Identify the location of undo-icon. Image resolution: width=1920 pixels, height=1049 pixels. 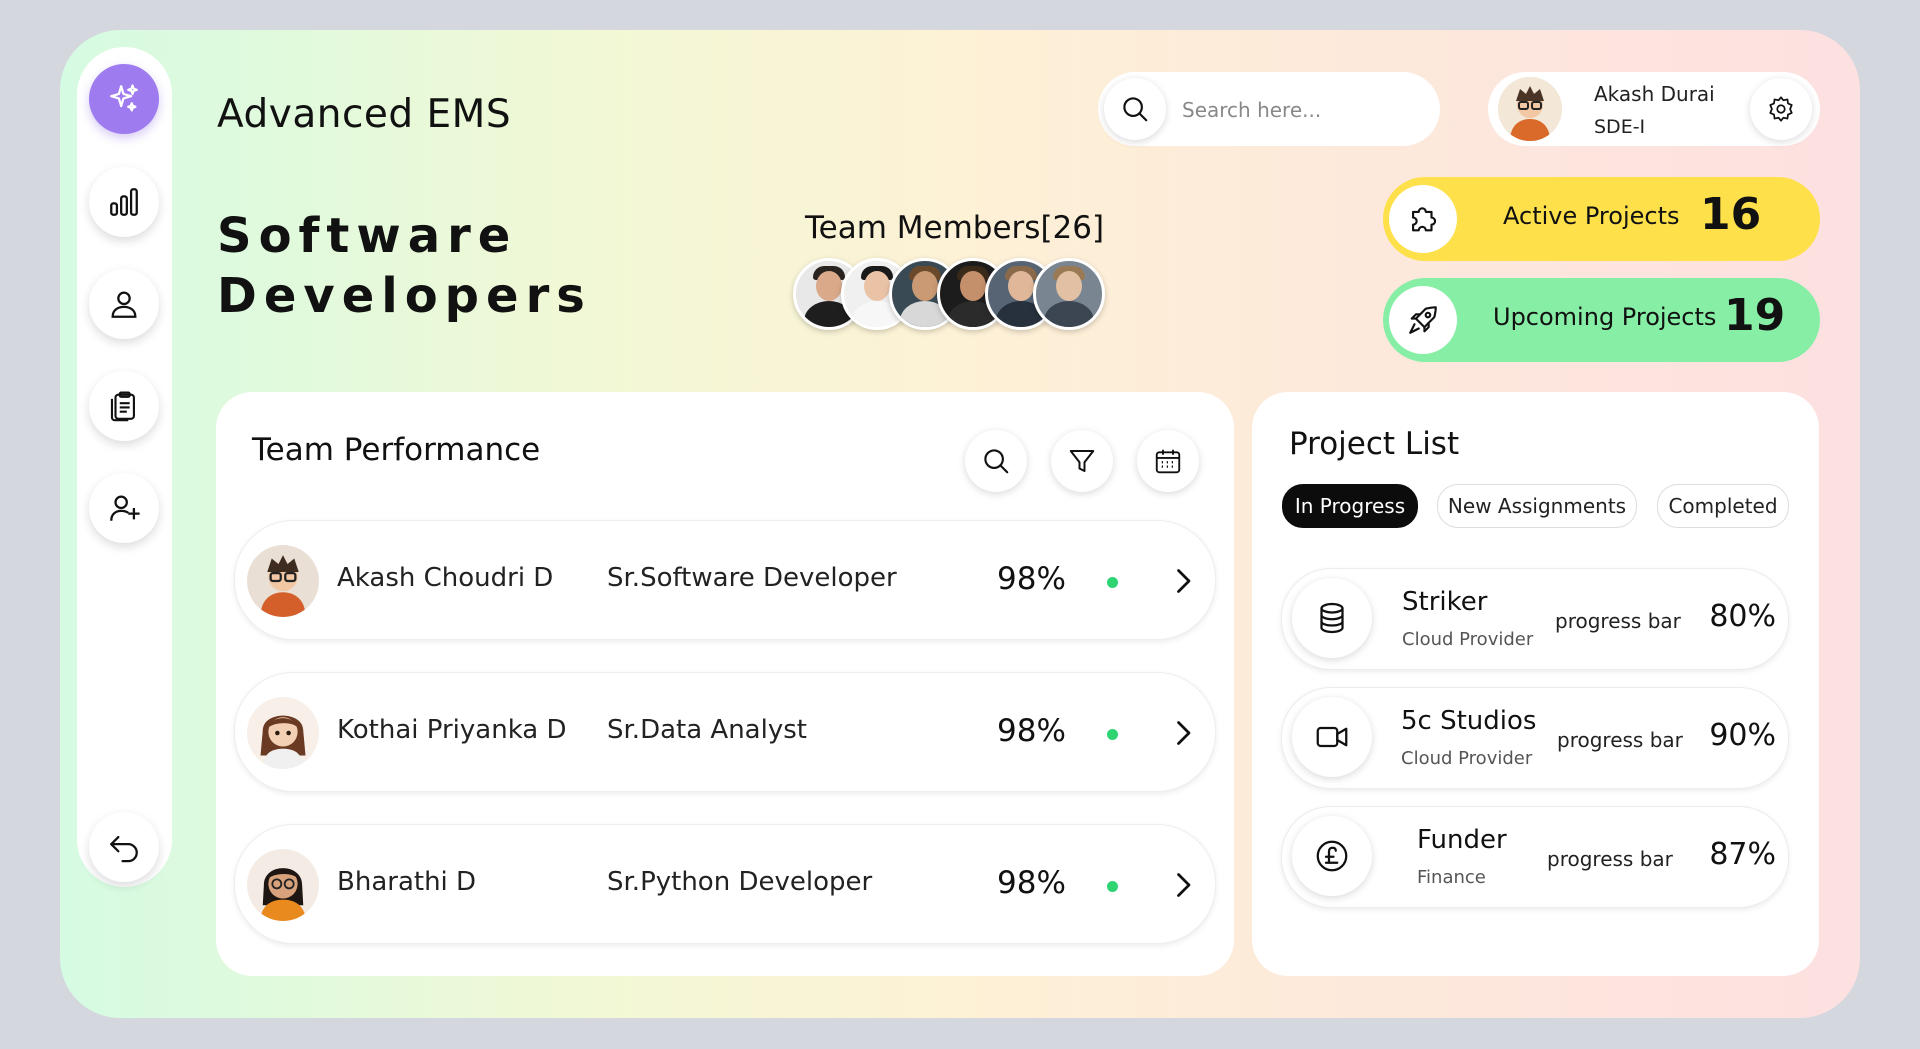
(124, 849).